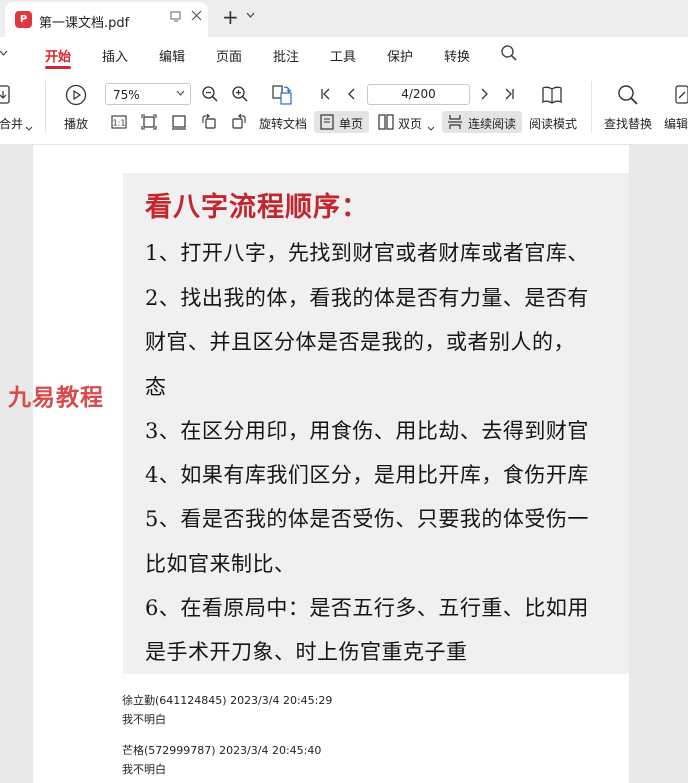 Image resolution: width=688 pixels, height=783 pixels. I want to click on document-line: 5、看是否我的体是否受伤、只要我的体受伤一, so click(367, 519).